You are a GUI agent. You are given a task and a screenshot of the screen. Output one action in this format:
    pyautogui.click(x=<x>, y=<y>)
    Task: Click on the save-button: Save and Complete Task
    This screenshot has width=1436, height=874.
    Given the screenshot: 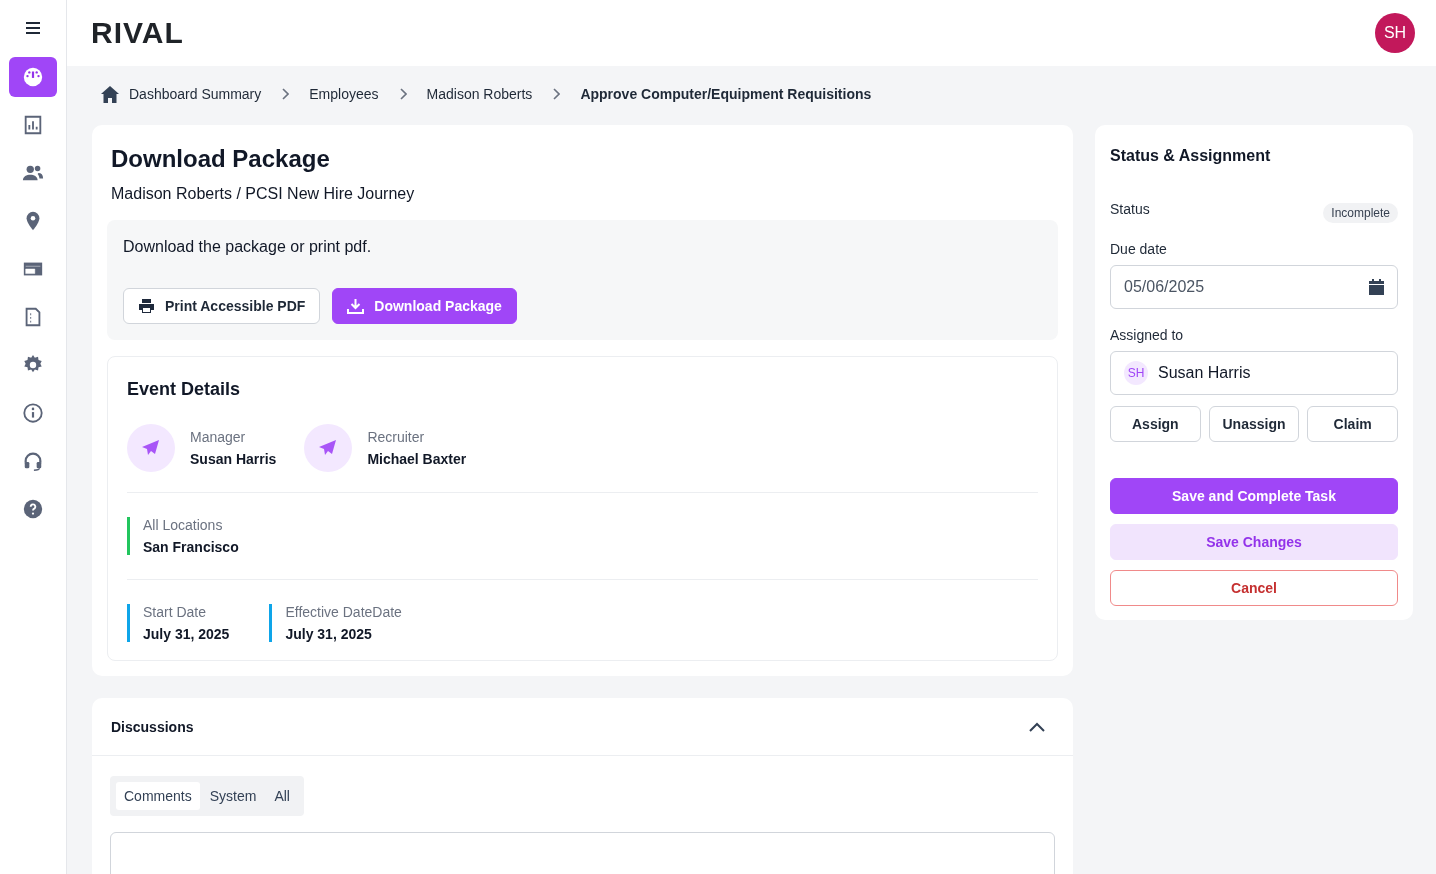 What is the action you would take?
    pyautogui.click(x=1254, y=496)
    